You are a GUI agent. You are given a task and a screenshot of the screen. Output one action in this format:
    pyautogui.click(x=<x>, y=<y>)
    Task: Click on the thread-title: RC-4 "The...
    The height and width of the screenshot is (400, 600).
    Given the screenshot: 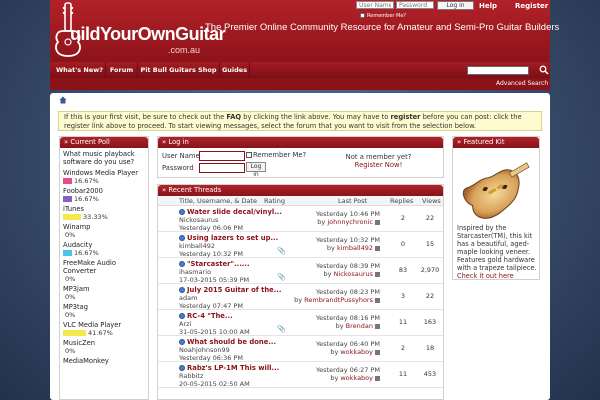 What is the action you would take?
    pyautogui.click(x=210, y=316)
    